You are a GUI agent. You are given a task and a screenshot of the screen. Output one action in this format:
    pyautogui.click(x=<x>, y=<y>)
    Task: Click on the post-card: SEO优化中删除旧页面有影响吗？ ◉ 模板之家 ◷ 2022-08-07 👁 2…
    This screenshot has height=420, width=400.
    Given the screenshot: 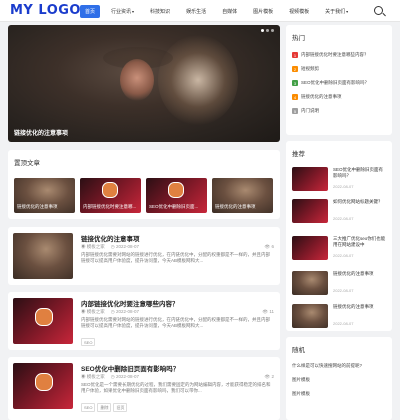 What is the action you would take?
    pyautogui.click(x=144, y=388)
    